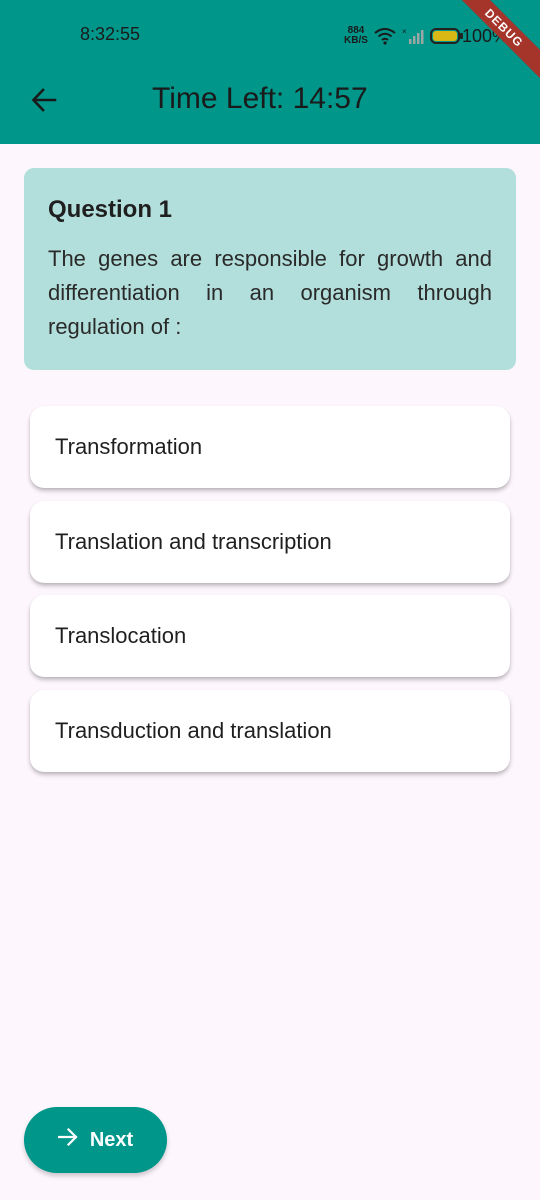  What do you see at coordinates (446, 36) in the screenshot?
I see `battery-icon` at bounding box center [446, 36].